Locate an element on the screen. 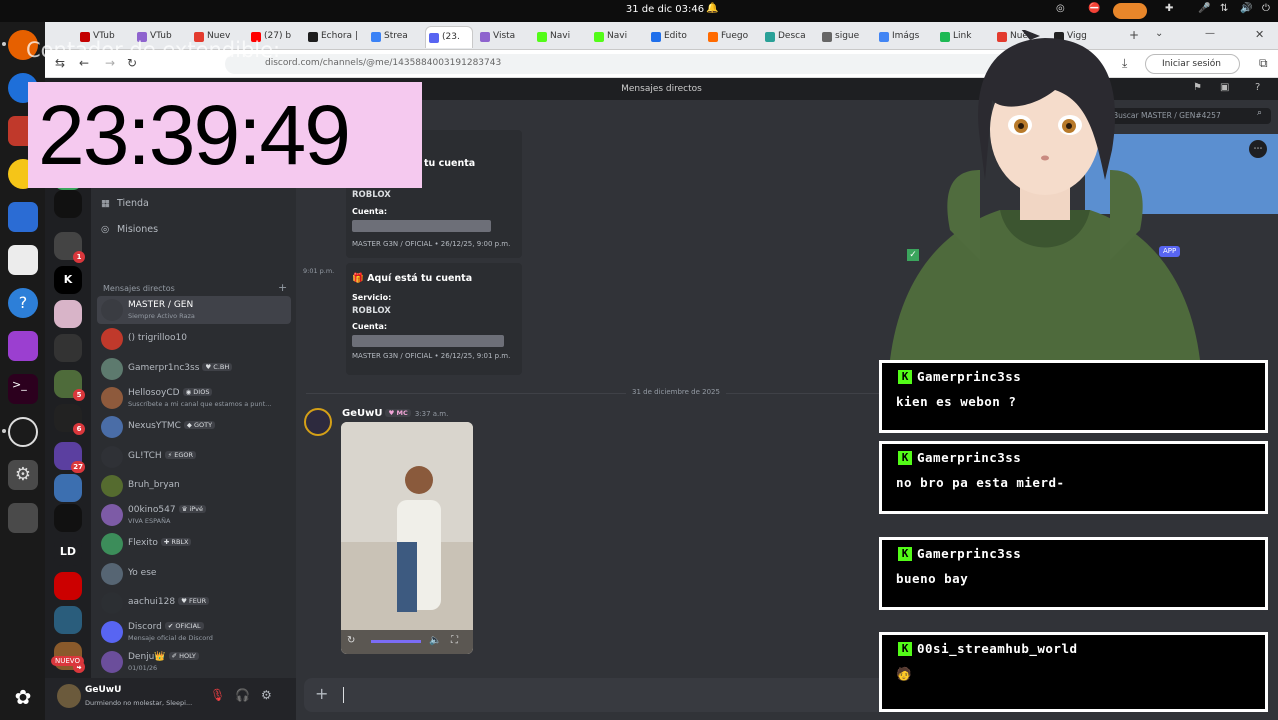 This screenshot has height=720, width=1278. writer-icon is located at coordinates (23, 217).